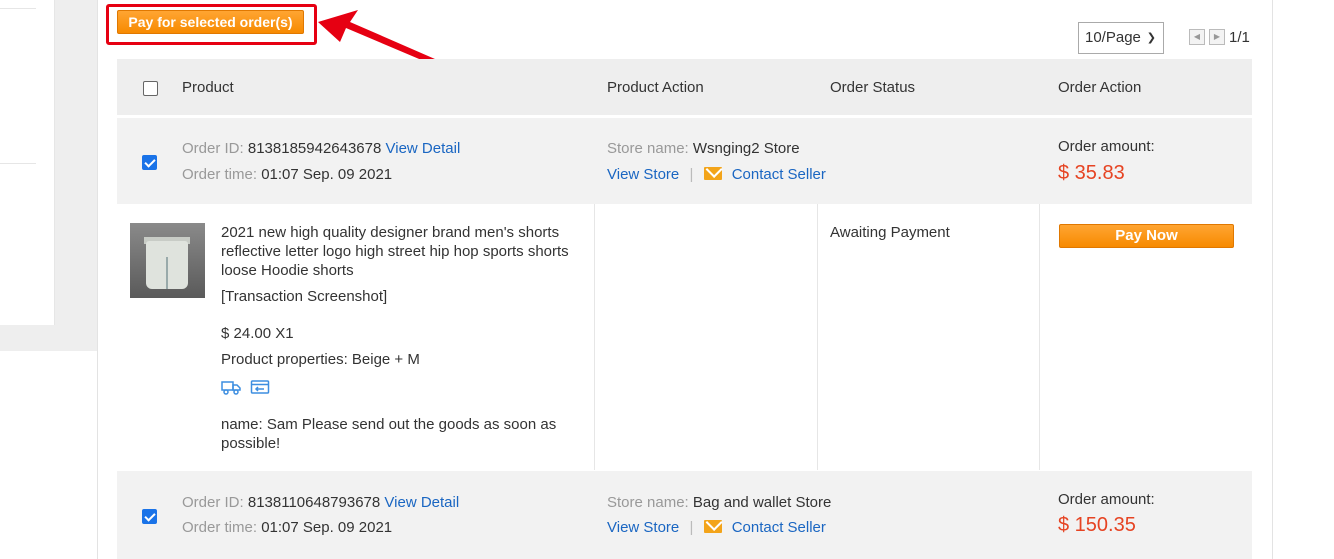 This screenshot has height=559, width=1334. I want to click on order-id: 8138110648793678, so click(314, 502).